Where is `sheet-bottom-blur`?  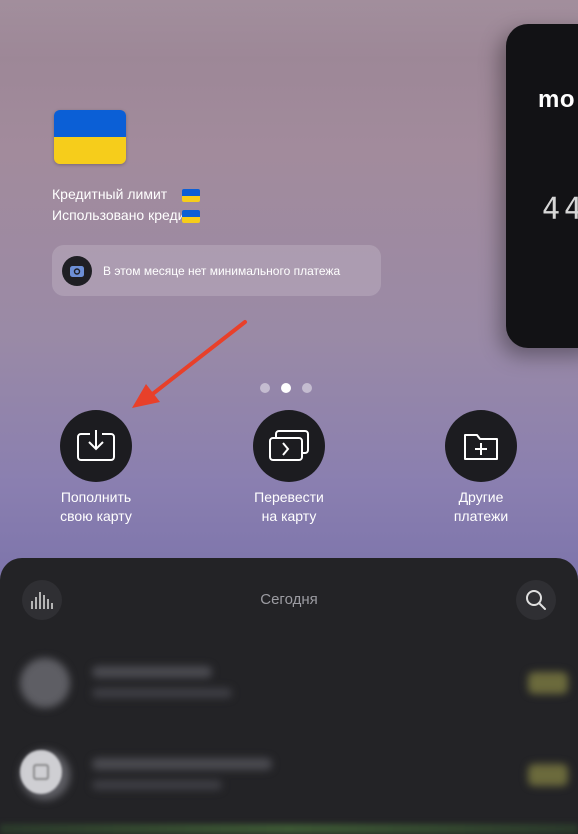 sheet-bottom-blur is located at coordinates (289, 829).